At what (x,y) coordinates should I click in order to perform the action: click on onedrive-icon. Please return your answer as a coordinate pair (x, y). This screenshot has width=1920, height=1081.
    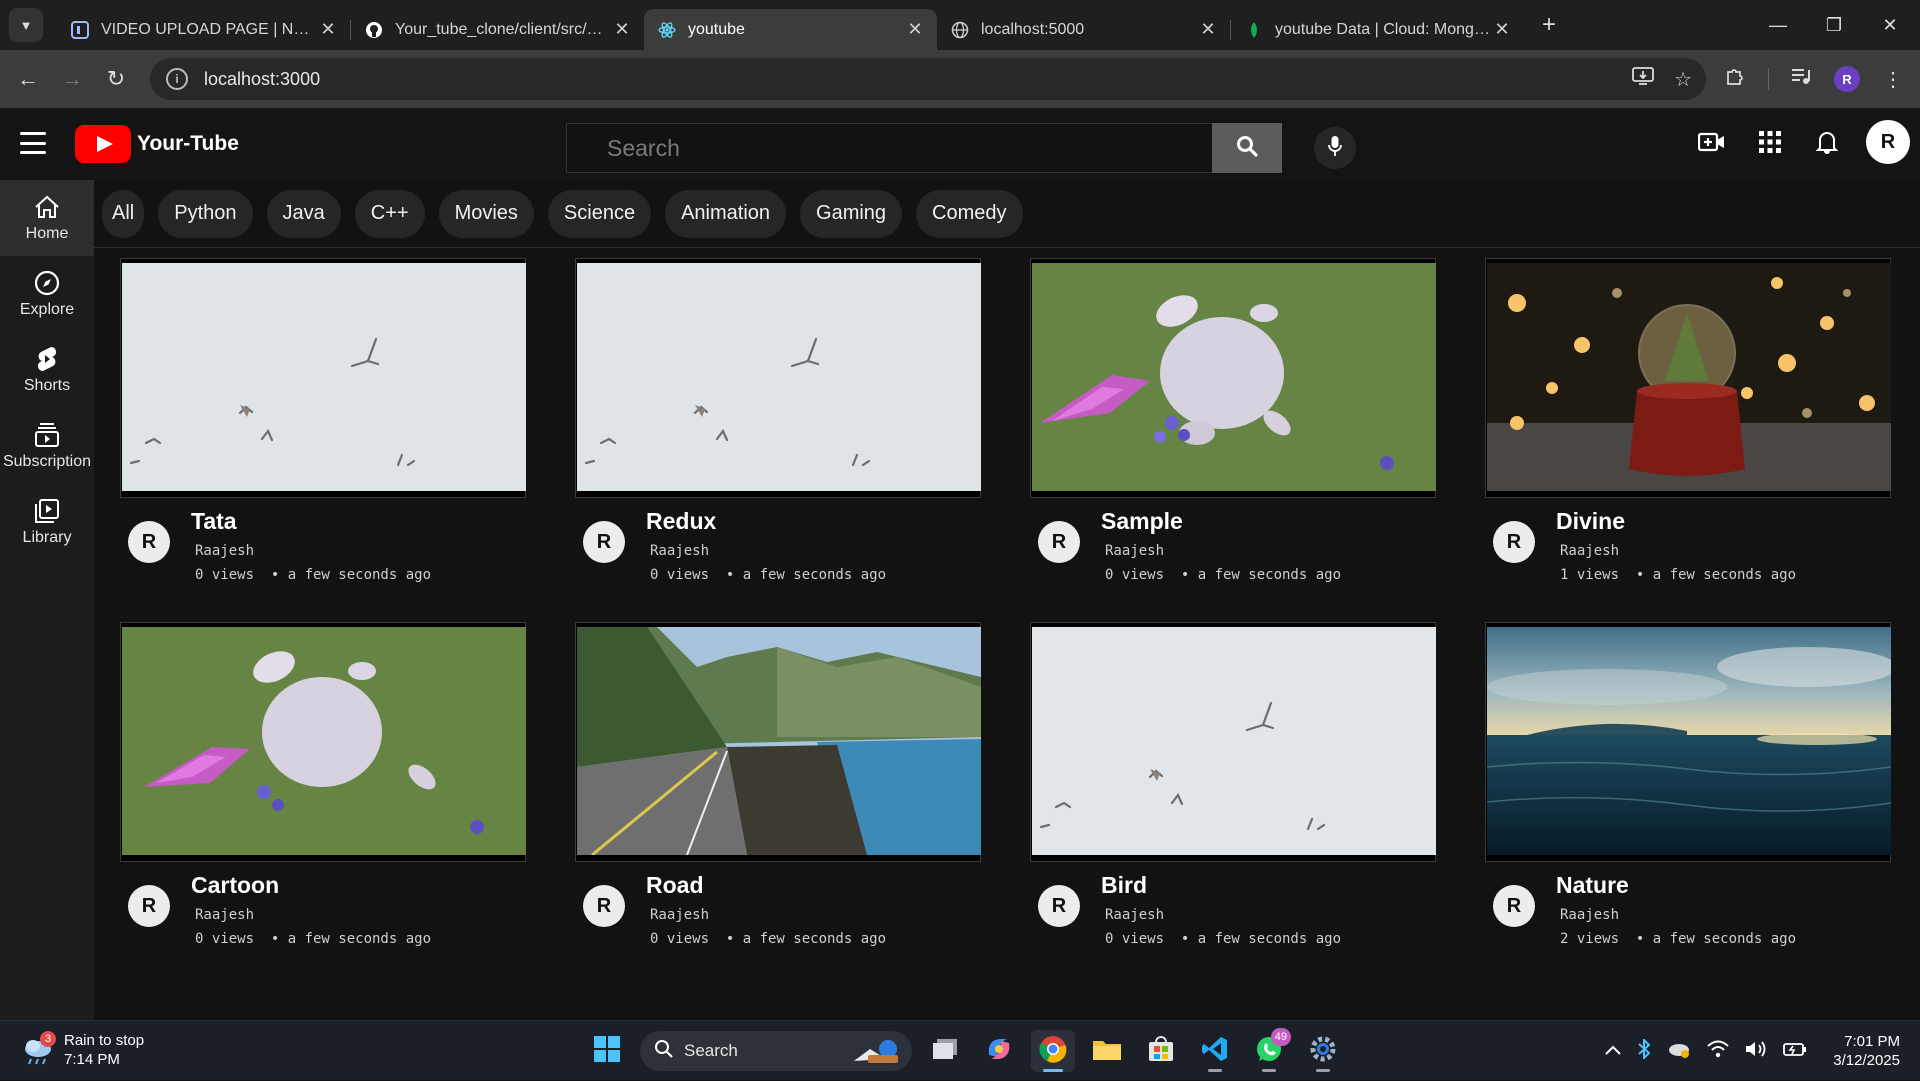
    Looking at the image, I should click on (1679, 1051).